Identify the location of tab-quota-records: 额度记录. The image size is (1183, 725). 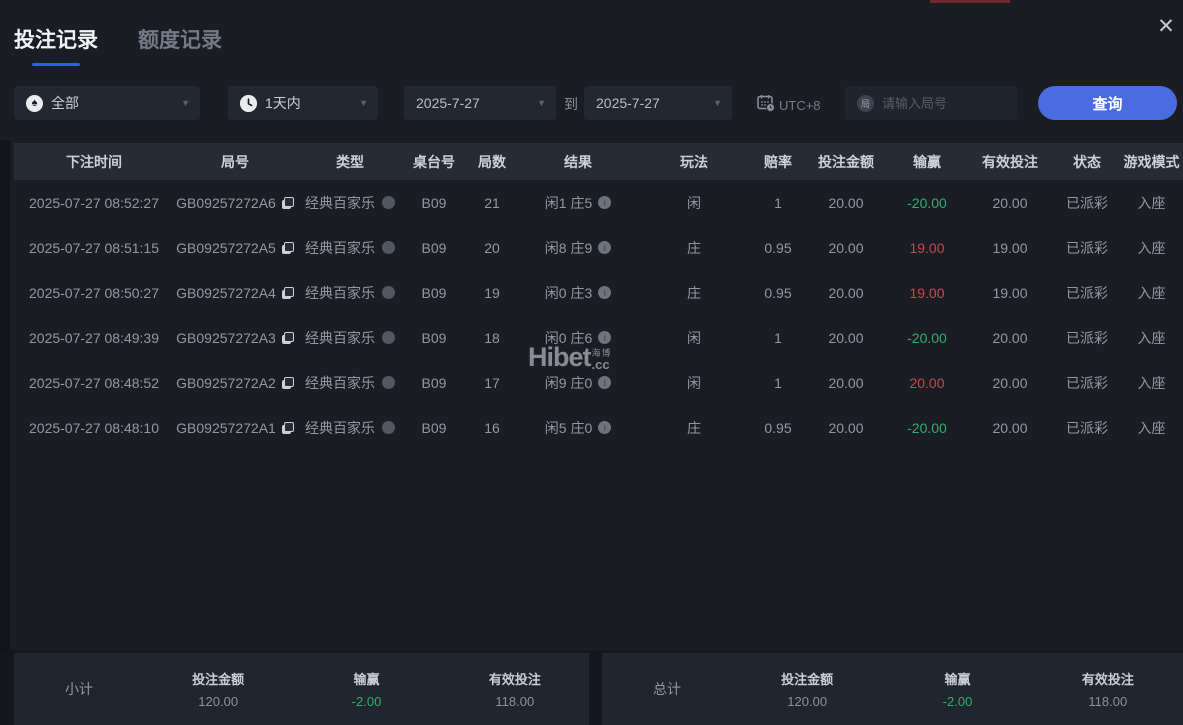
(180, 45).